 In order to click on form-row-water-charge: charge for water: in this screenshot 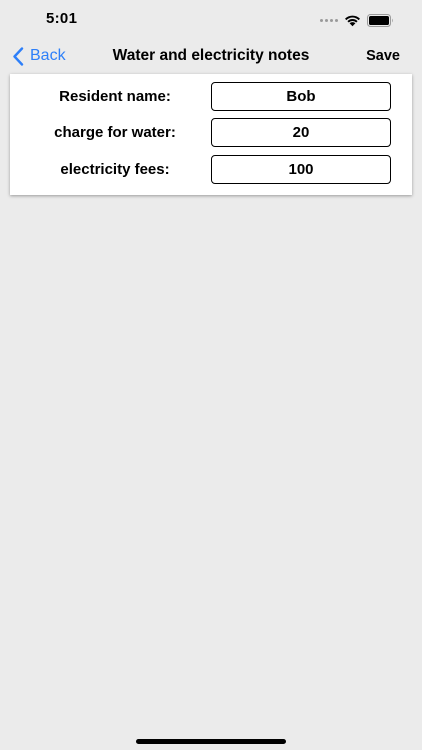, I will do `click(211, 132)`.